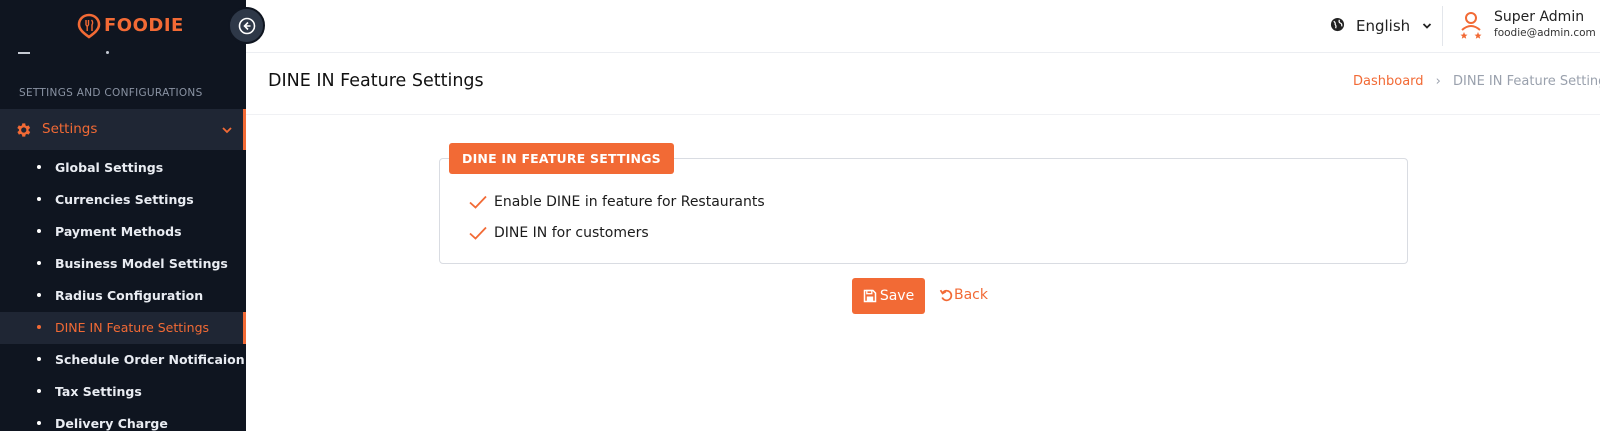  What do you see at coordinates (1388, 81) in the screenshot?
I see `breadcrumb-dashboard-link: Dashboard` at bounding box center [1388, 81].